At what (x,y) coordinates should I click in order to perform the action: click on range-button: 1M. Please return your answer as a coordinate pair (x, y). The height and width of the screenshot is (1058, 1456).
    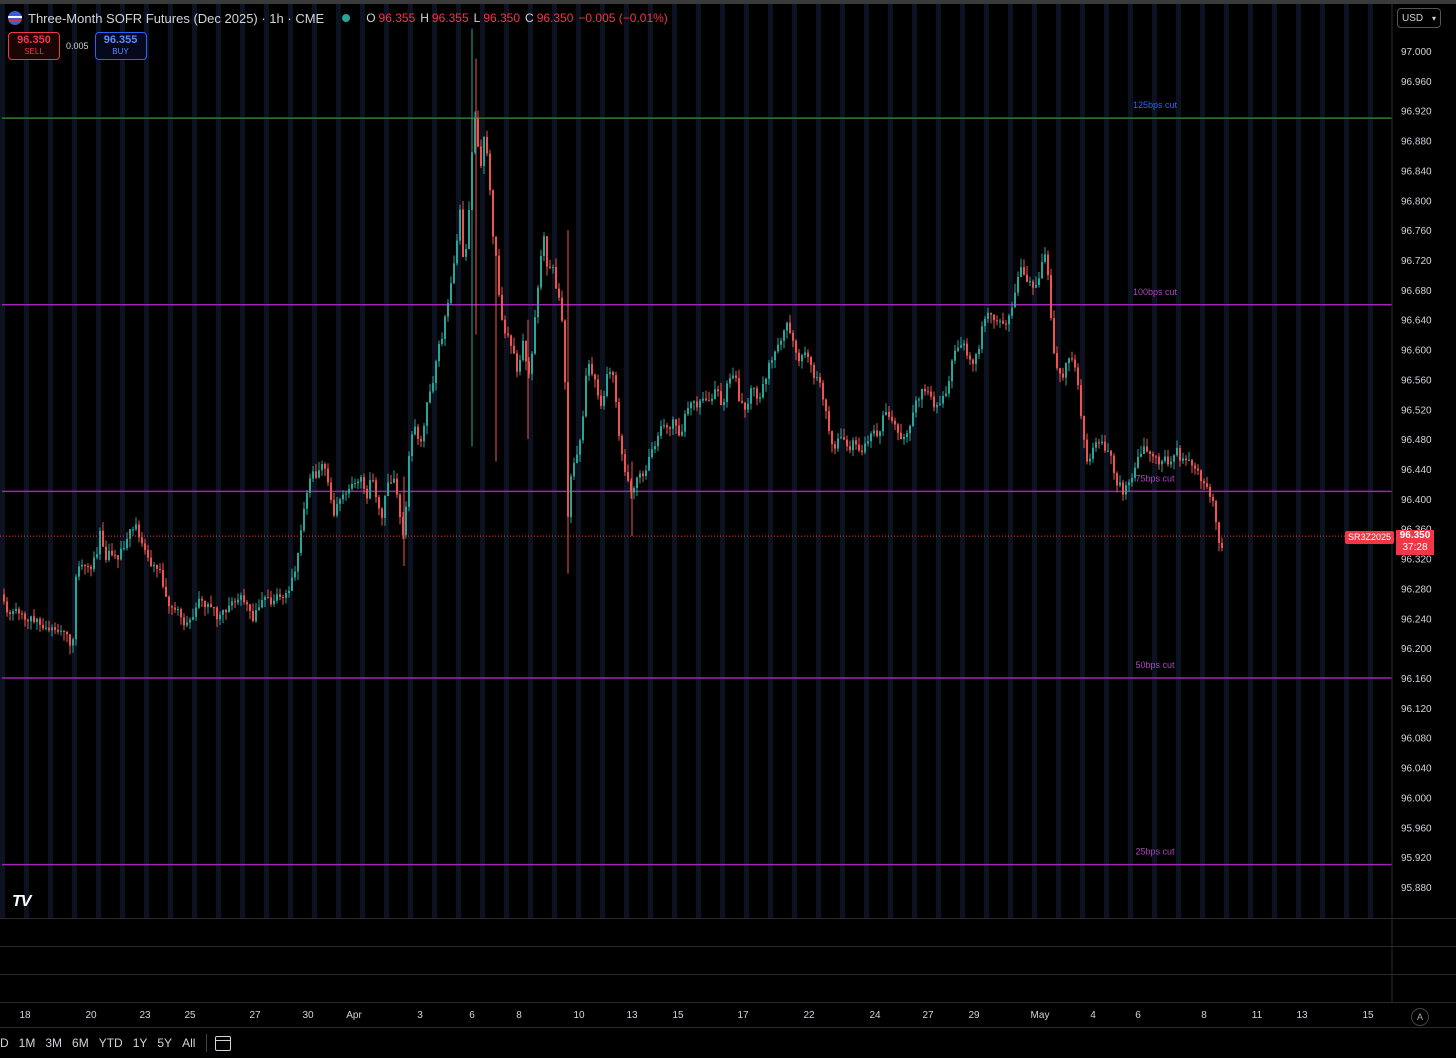
    Looking at the image, I should click on (27, 1043).